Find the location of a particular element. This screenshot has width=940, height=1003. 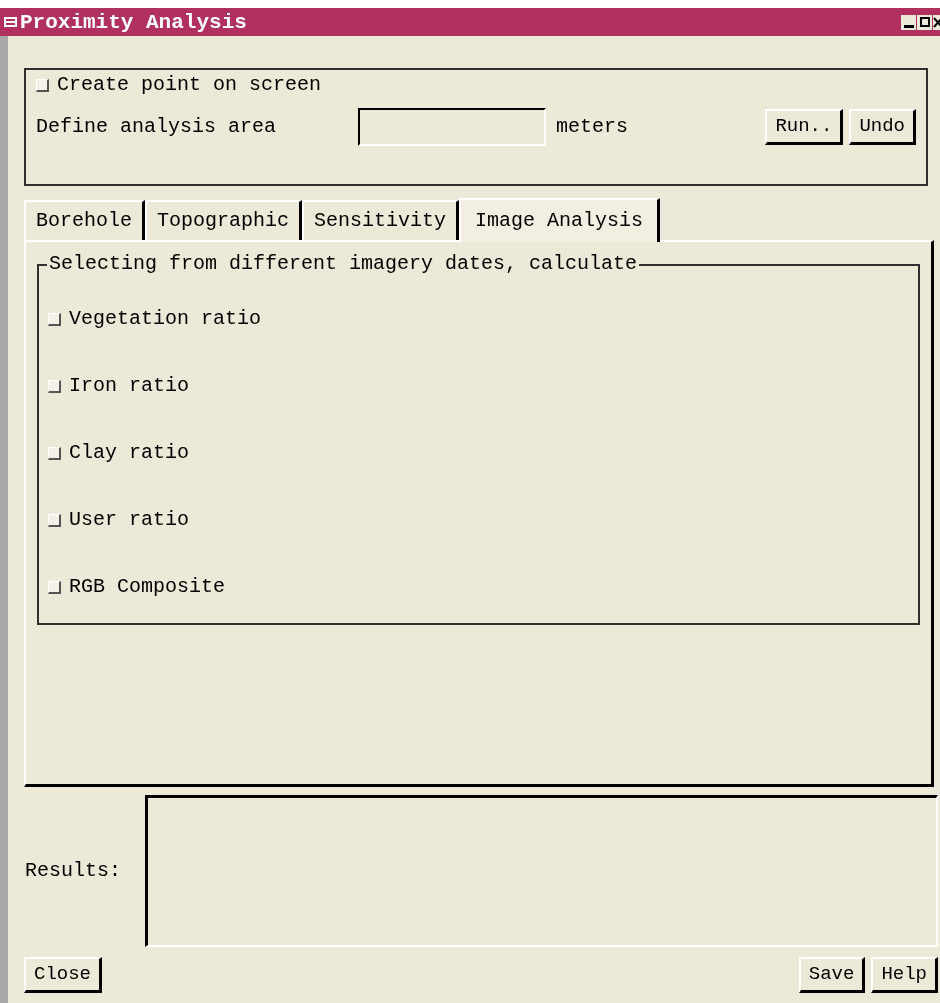

close-icon is located at coordinates (936, 22).